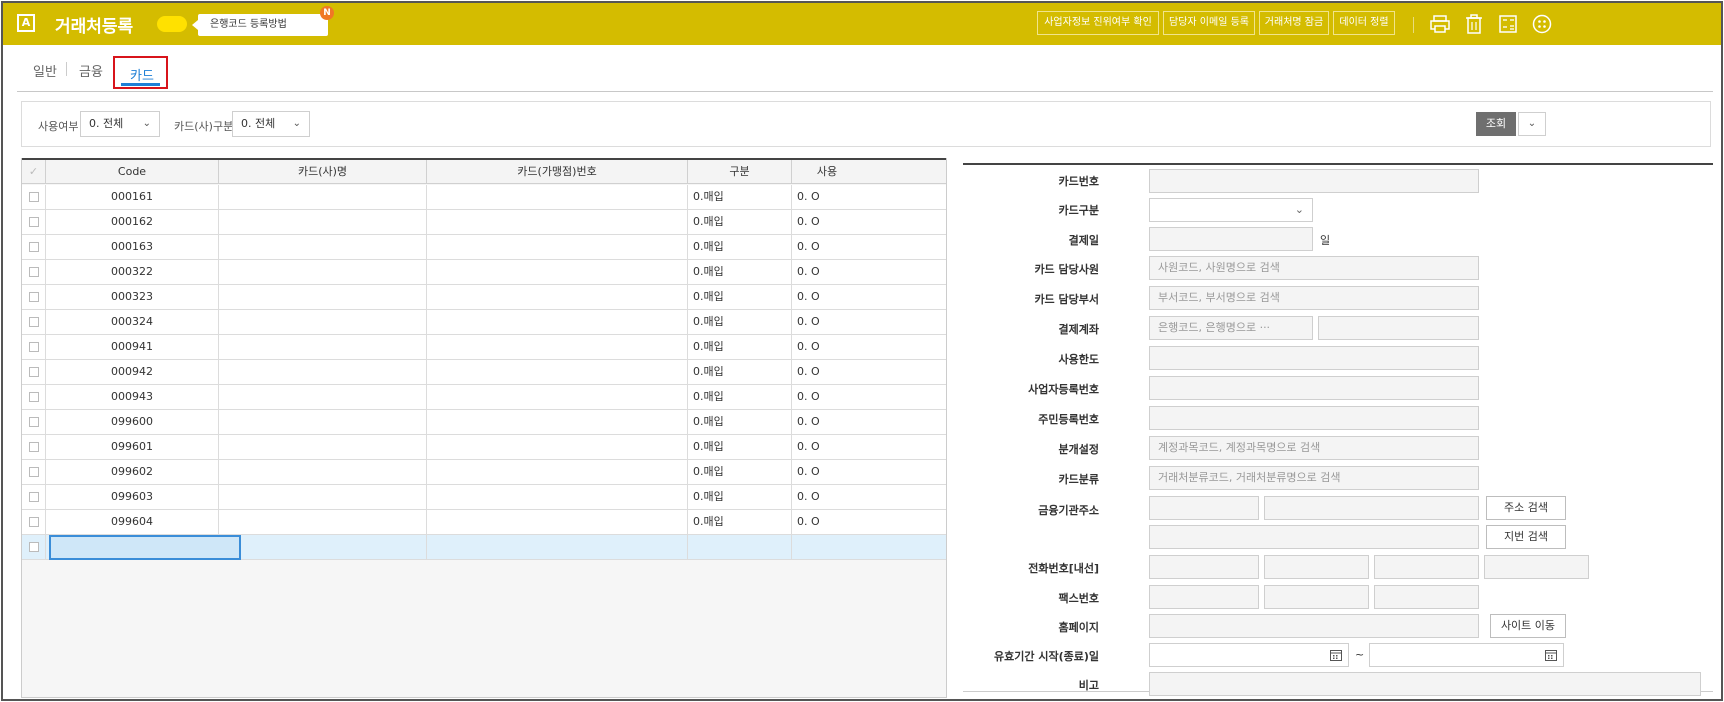 This screenshot has width=1724, height=702. I want to click on print-icon, so click(1440, 24).